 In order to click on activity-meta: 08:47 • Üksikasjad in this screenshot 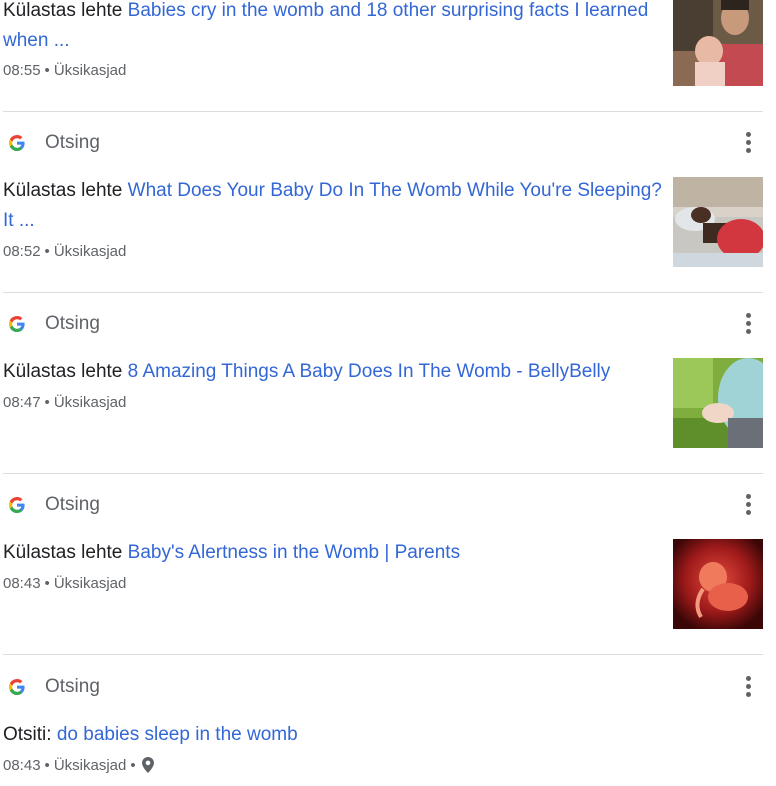, I will do `click(64, 403)`.